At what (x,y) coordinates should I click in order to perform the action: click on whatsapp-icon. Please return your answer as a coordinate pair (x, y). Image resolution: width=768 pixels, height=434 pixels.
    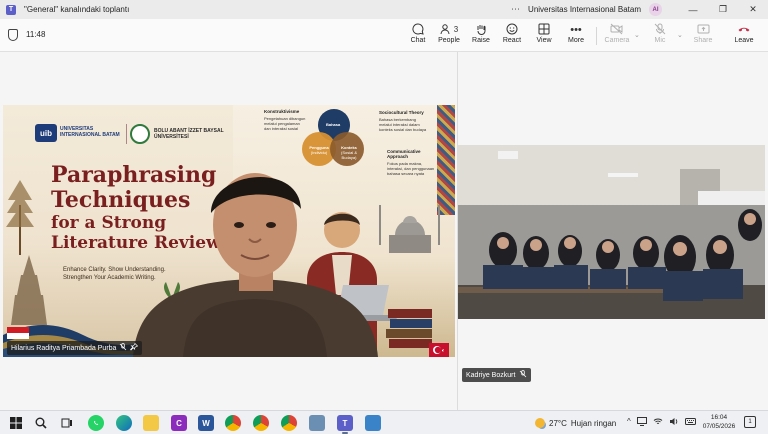
    Looking at the image, I should click on (96, 423).